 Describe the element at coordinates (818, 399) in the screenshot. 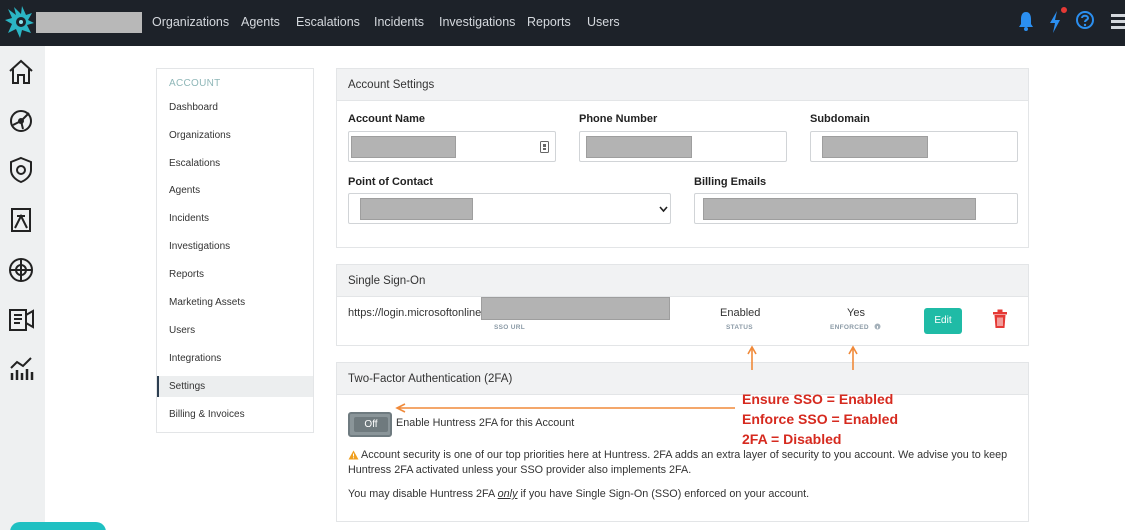

I see `annotation-ensure-sso: Ensure SSO = Enabled` at that location.